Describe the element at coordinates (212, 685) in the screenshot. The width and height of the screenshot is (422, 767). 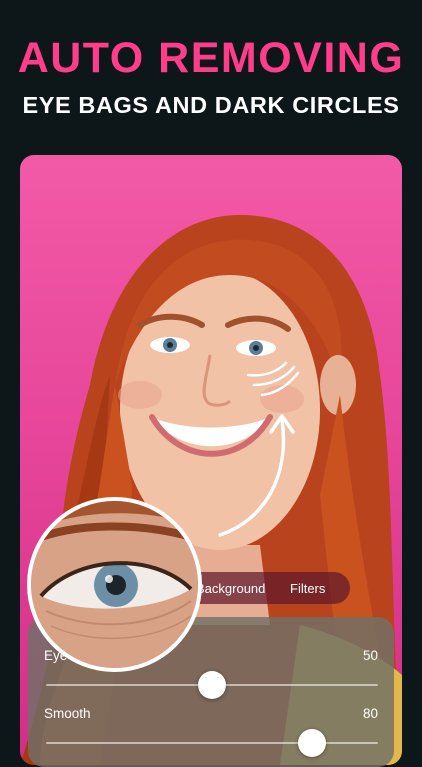
I see `eye-bags-slider-thumb` at that location.